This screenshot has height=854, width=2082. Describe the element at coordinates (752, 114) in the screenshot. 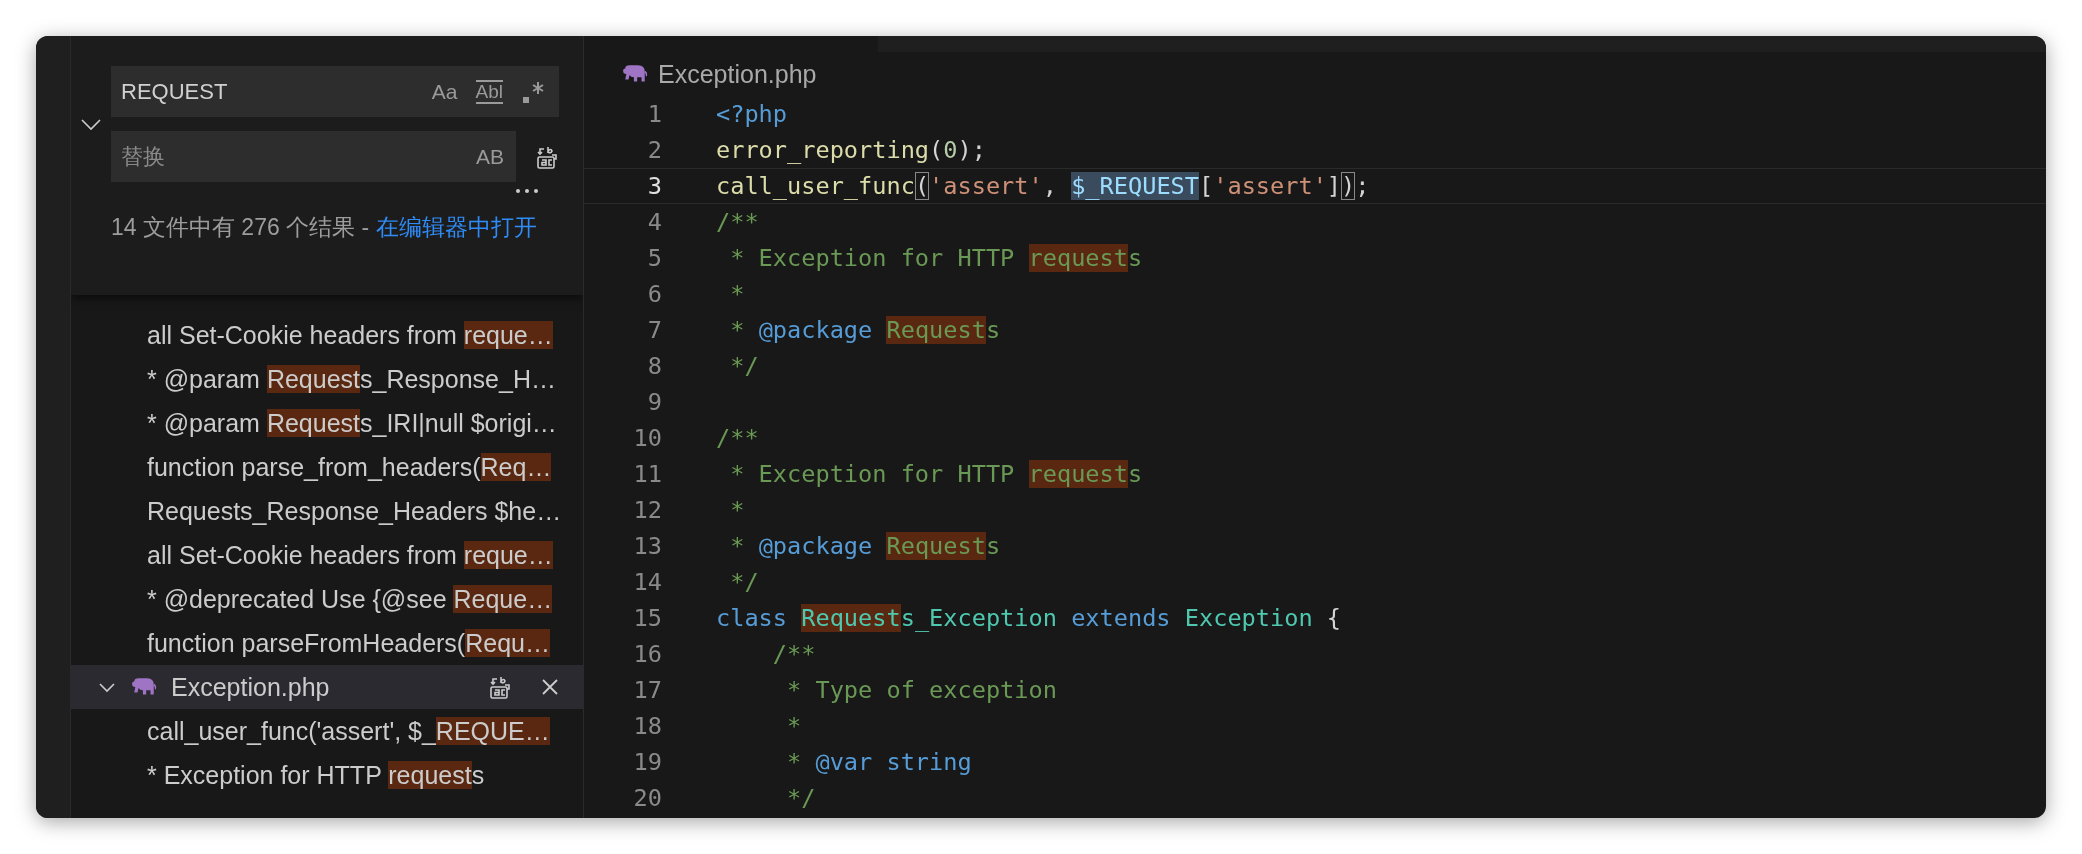

I see `code-line: <?php` at that location.